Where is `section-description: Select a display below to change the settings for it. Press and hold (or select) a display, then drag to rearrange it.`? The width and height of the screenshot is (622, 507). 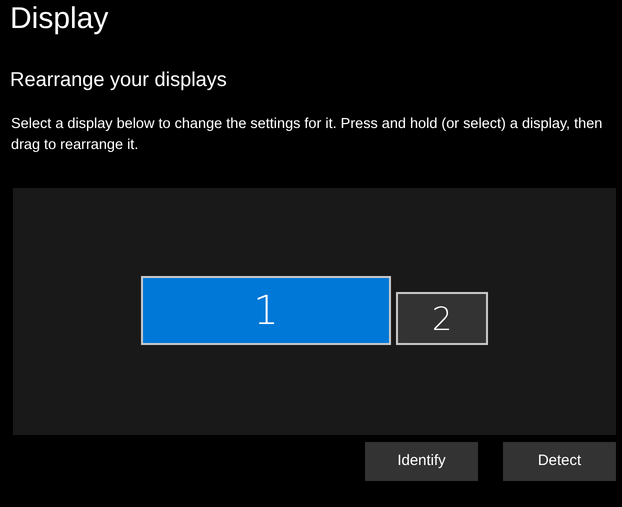 section-description: Select a display below to change the settings for it. Press and hold (or select) a display, then drag to rearrange it. is located at coordinates (307, 135).